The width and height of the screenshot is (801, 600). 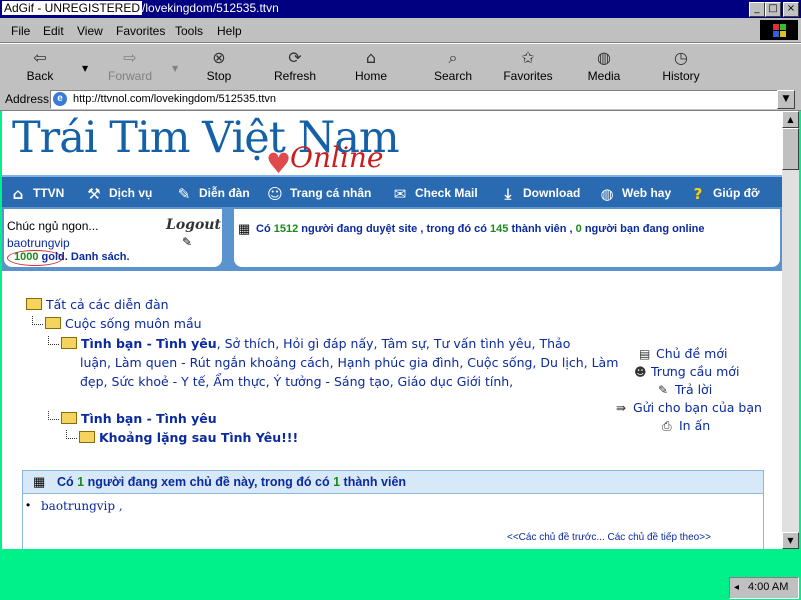 What do you see at coordinates (27, 99) in the screenshot?
I see `address-label: Address` at bounding box center [27, 99].